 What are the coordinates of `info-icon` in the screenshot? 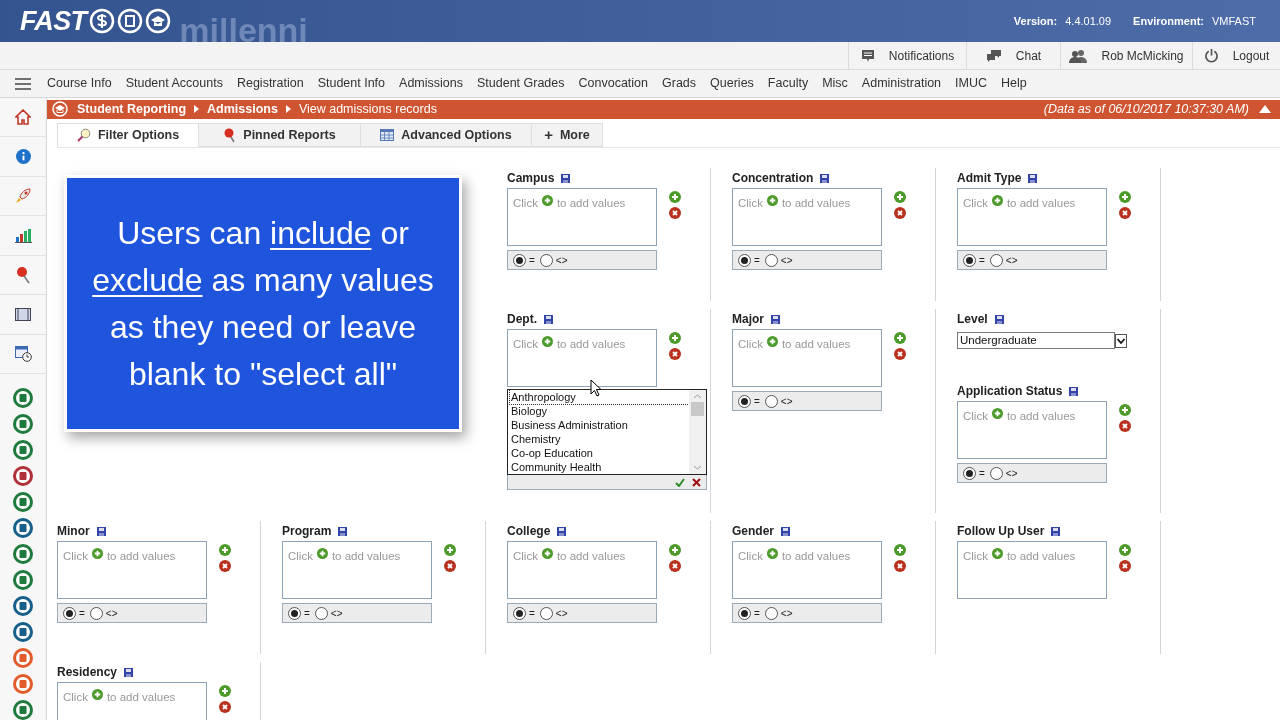 It's located at (23, 157).